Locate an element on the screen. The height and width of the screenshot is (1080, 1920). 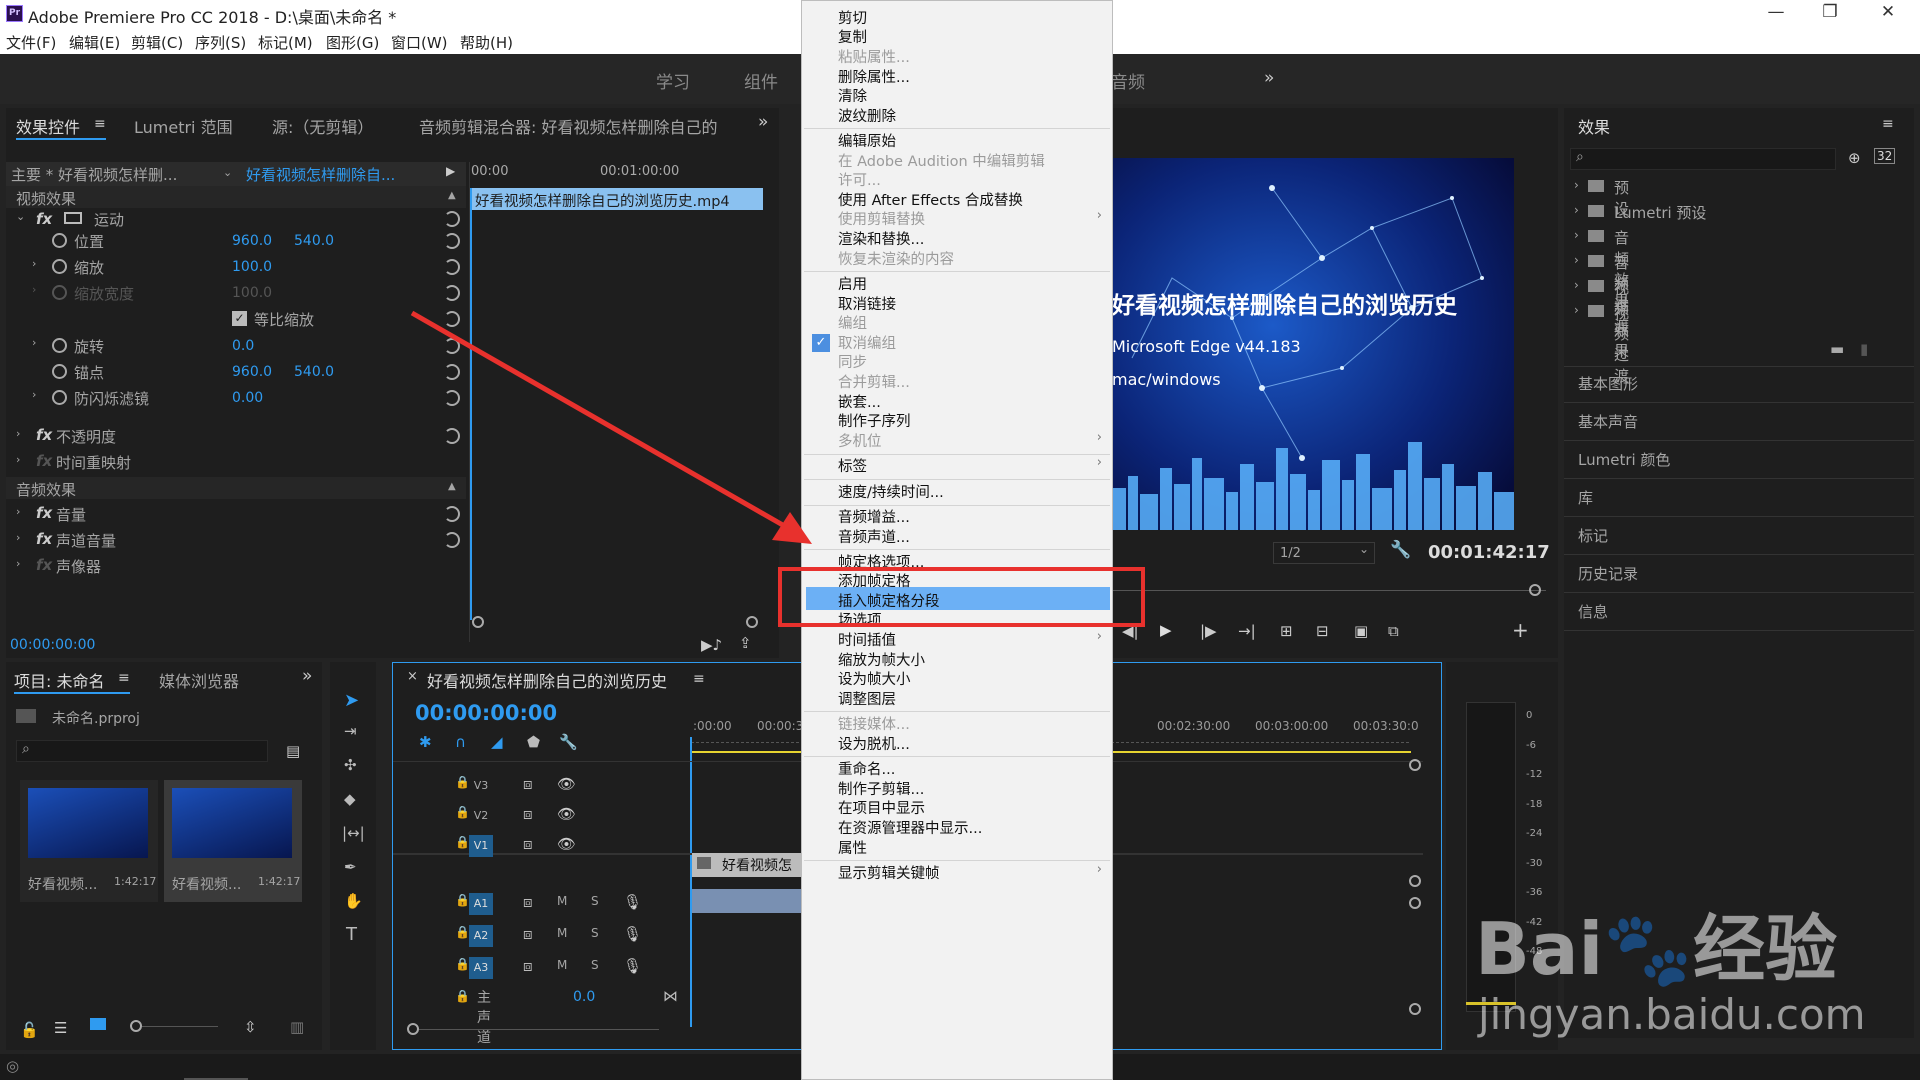
ec-playhead is located at coordinates (471, 404).